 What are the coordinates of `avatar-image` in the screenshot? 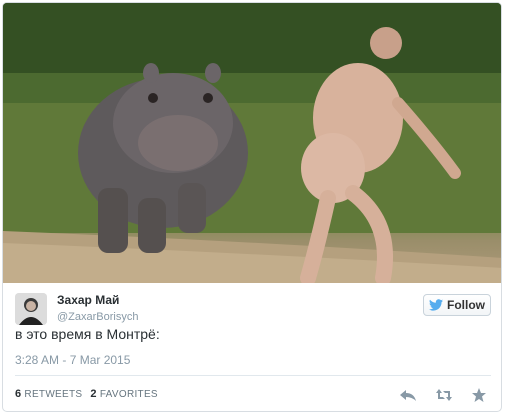 It's located at (31, 309).